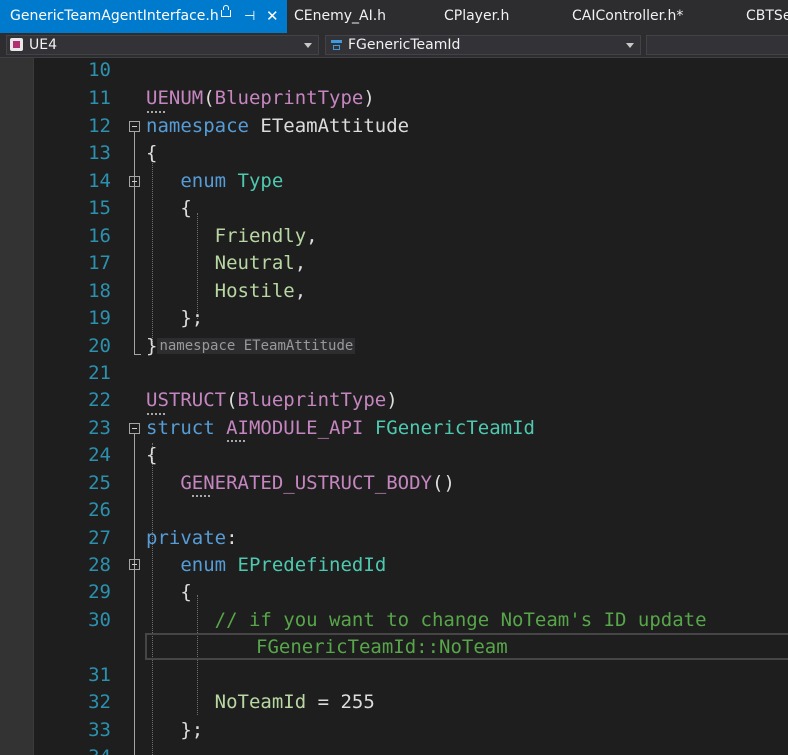 The height and width of the screenshot is (755, 788). Describe the element at coordinates (394, 539) in the screenshot. I see `code-line: 27 private:` at that location.